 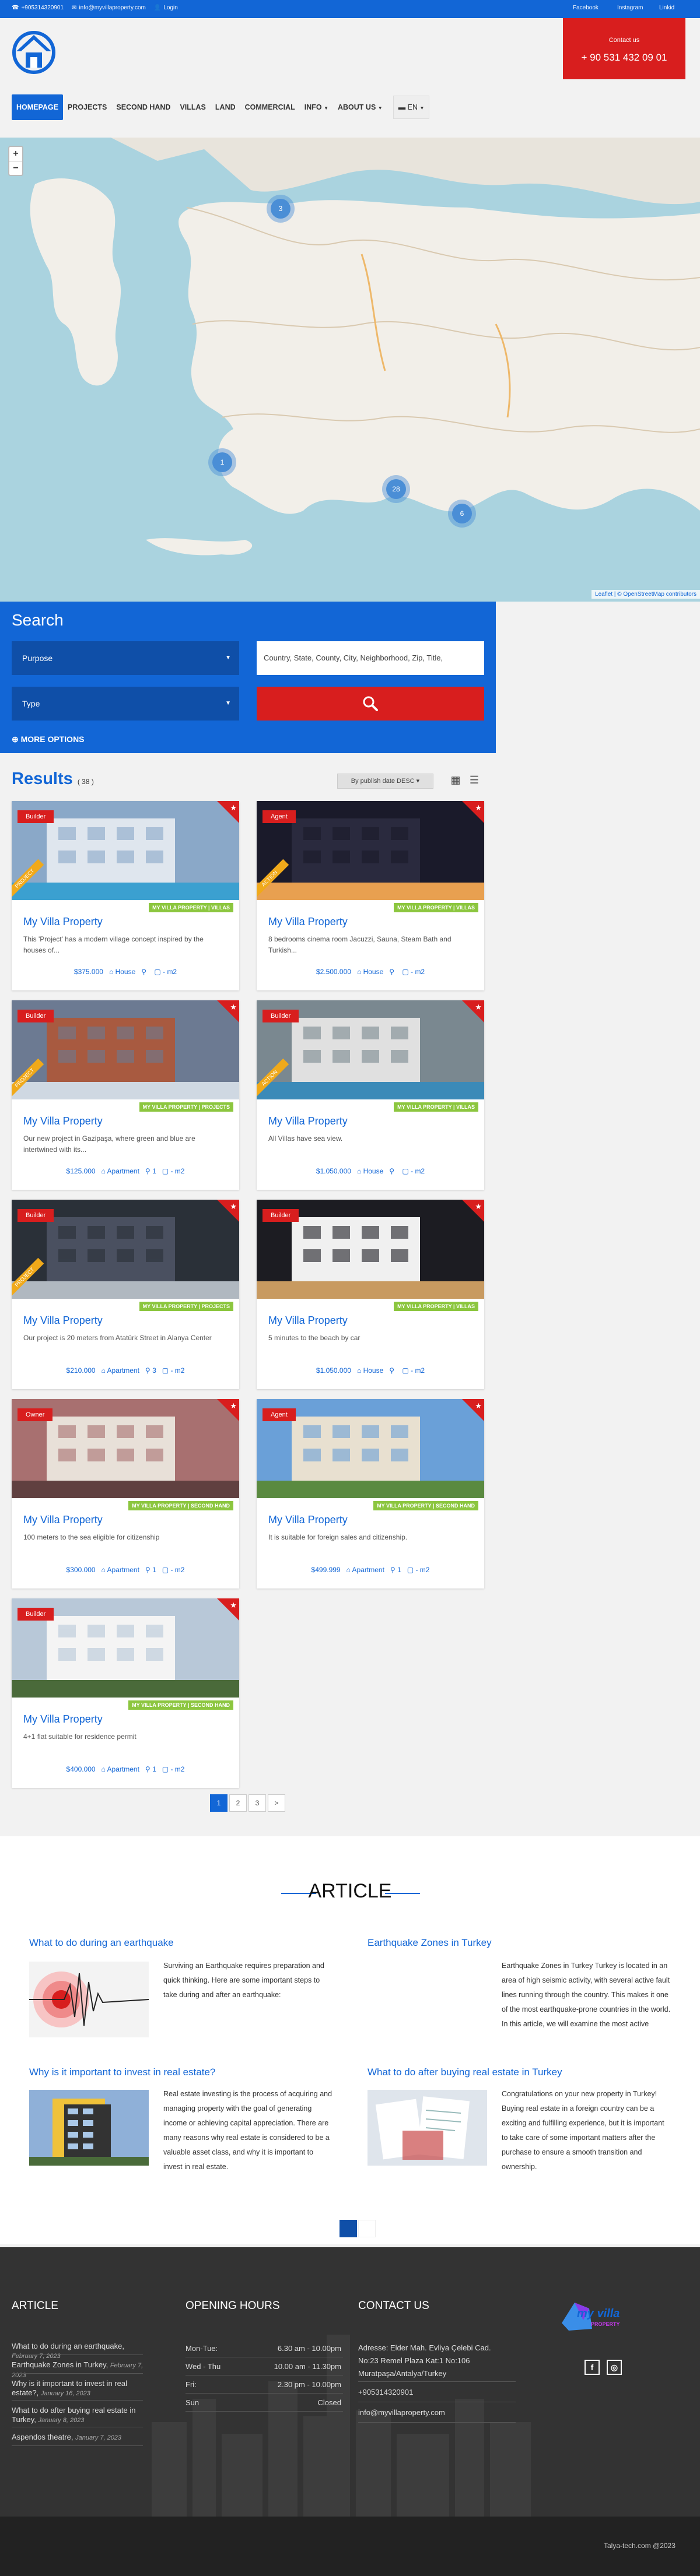 I want to click on nav-info: INFO ▼, so click(x=316, y=107).